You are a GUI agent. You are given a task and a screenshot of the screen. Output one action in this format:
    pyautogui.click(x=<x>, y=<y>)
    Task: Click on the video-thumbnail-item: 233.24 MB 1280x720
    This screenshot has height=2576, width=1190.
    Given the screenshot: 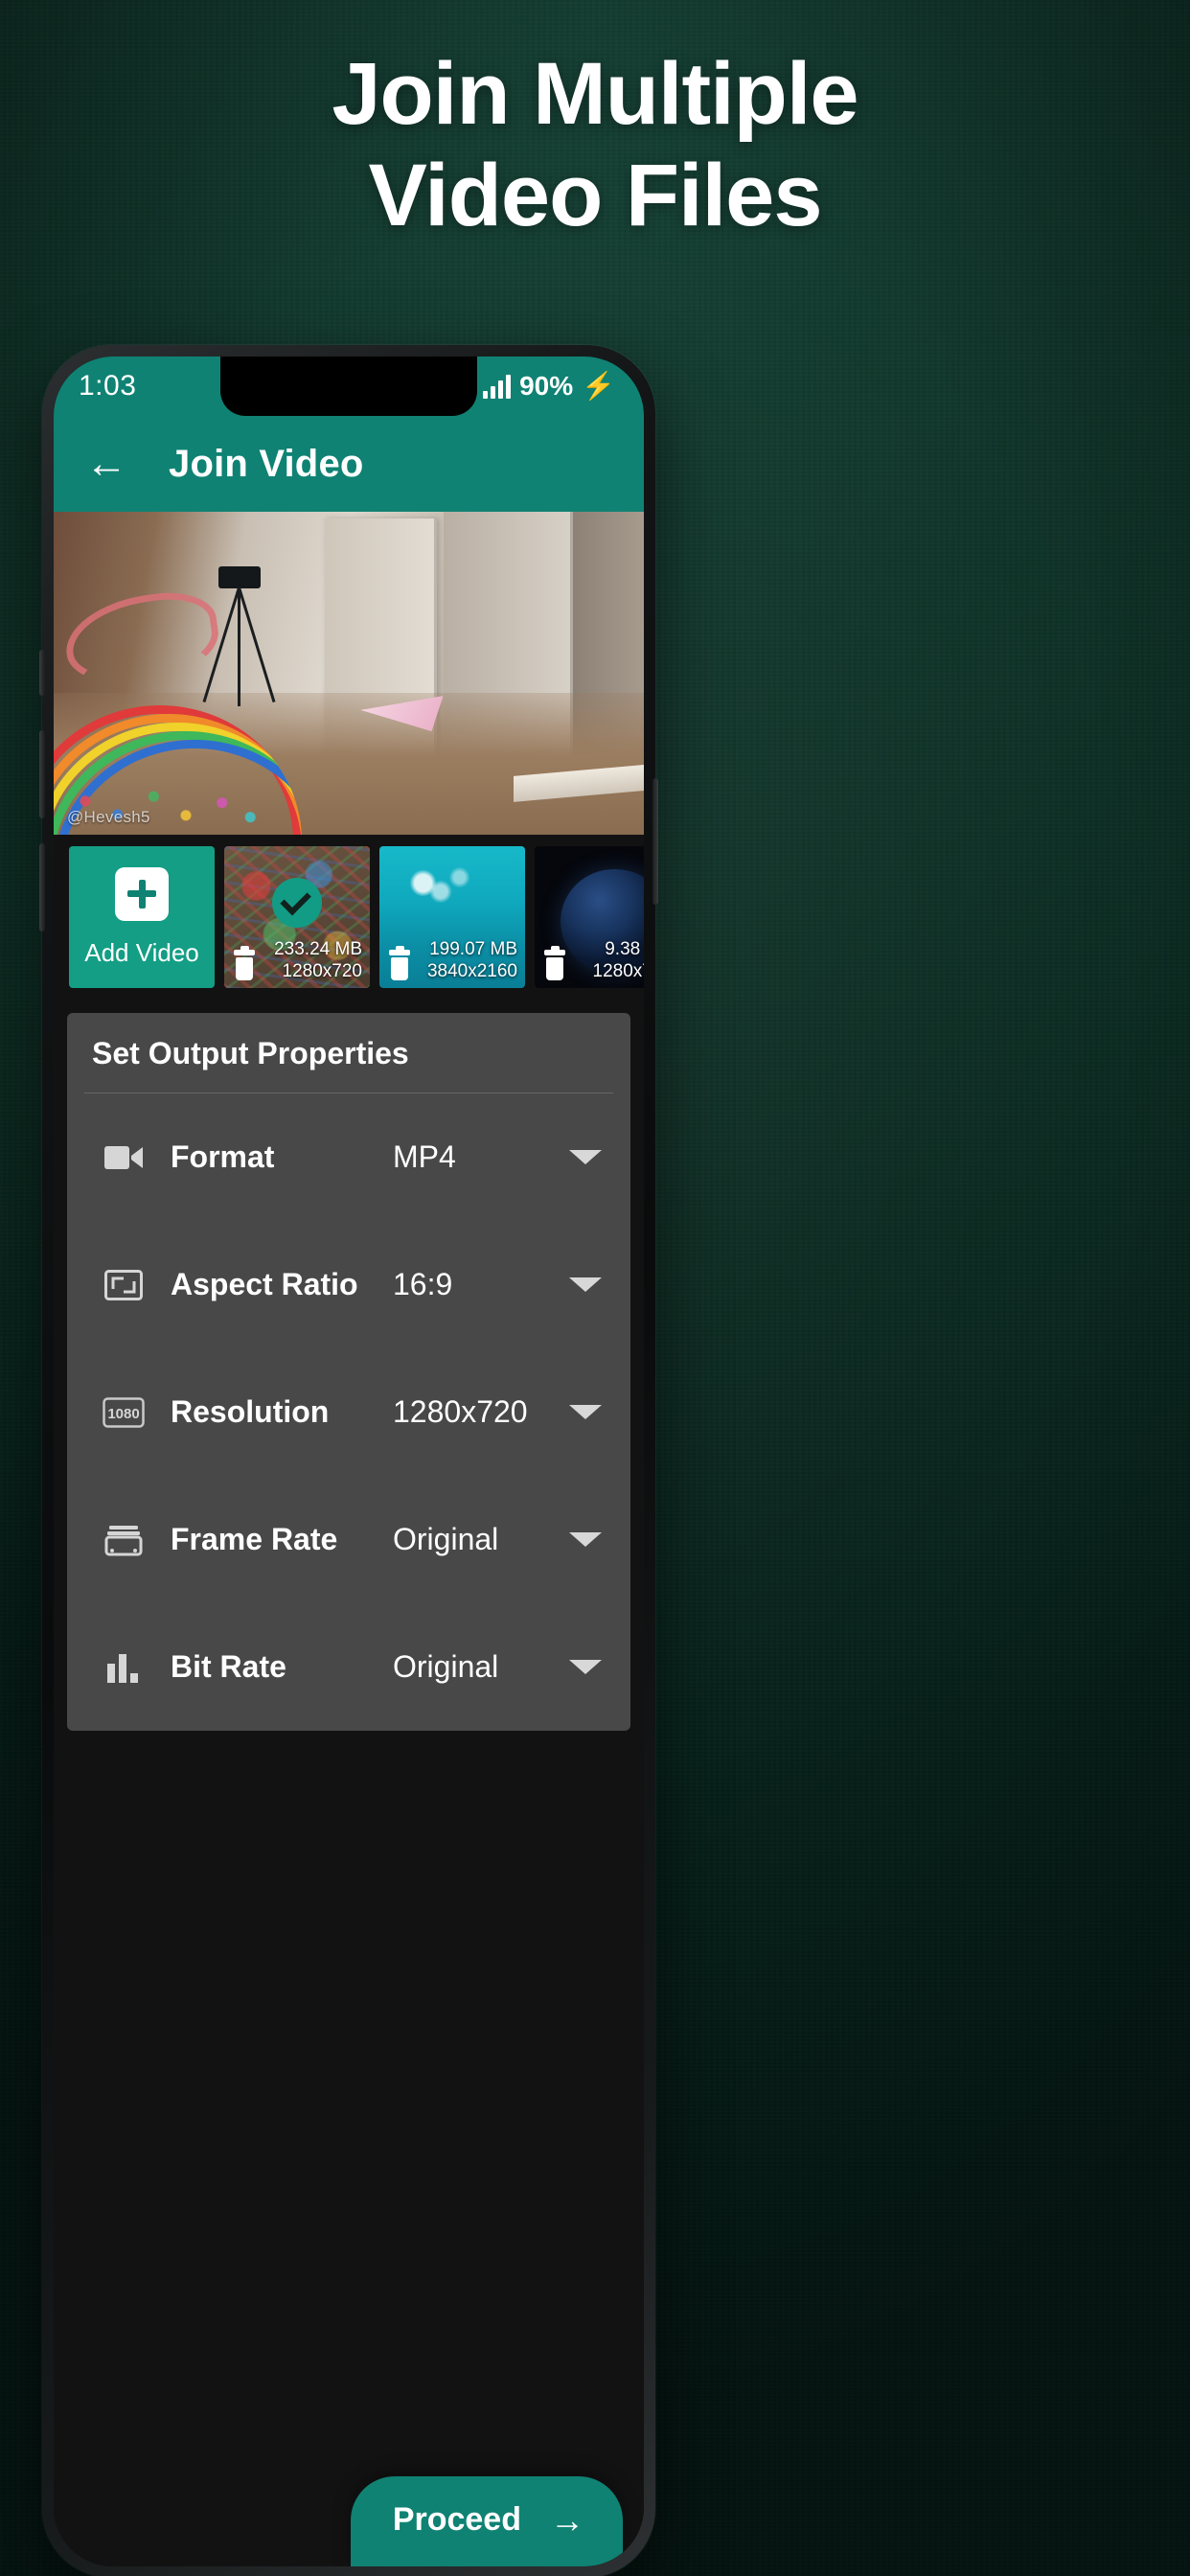 What is the action you would take?
    pyautogui.click(x=297, y=917)
    